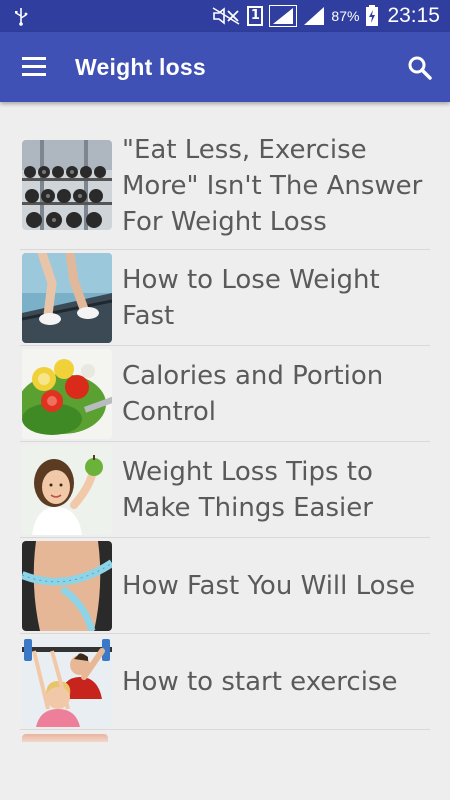  I want to click on article-title: How Fast You Will Lose, so click(269, 585).